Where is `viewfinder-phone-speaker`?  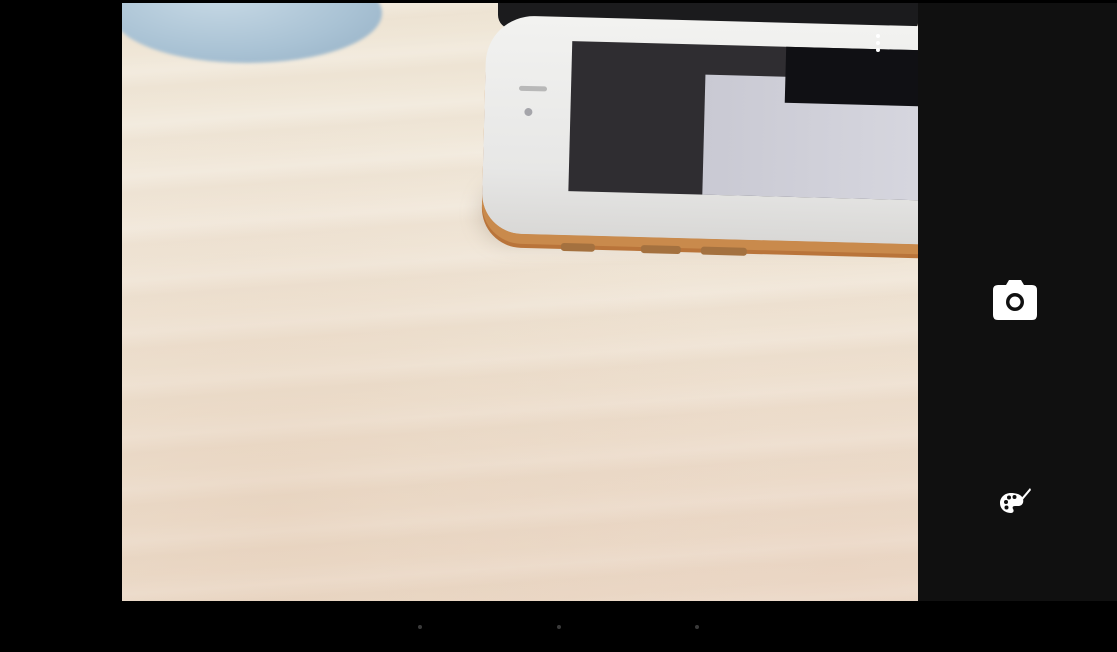
viewfinder-phone-speaker is located at coordinates (533, 88).